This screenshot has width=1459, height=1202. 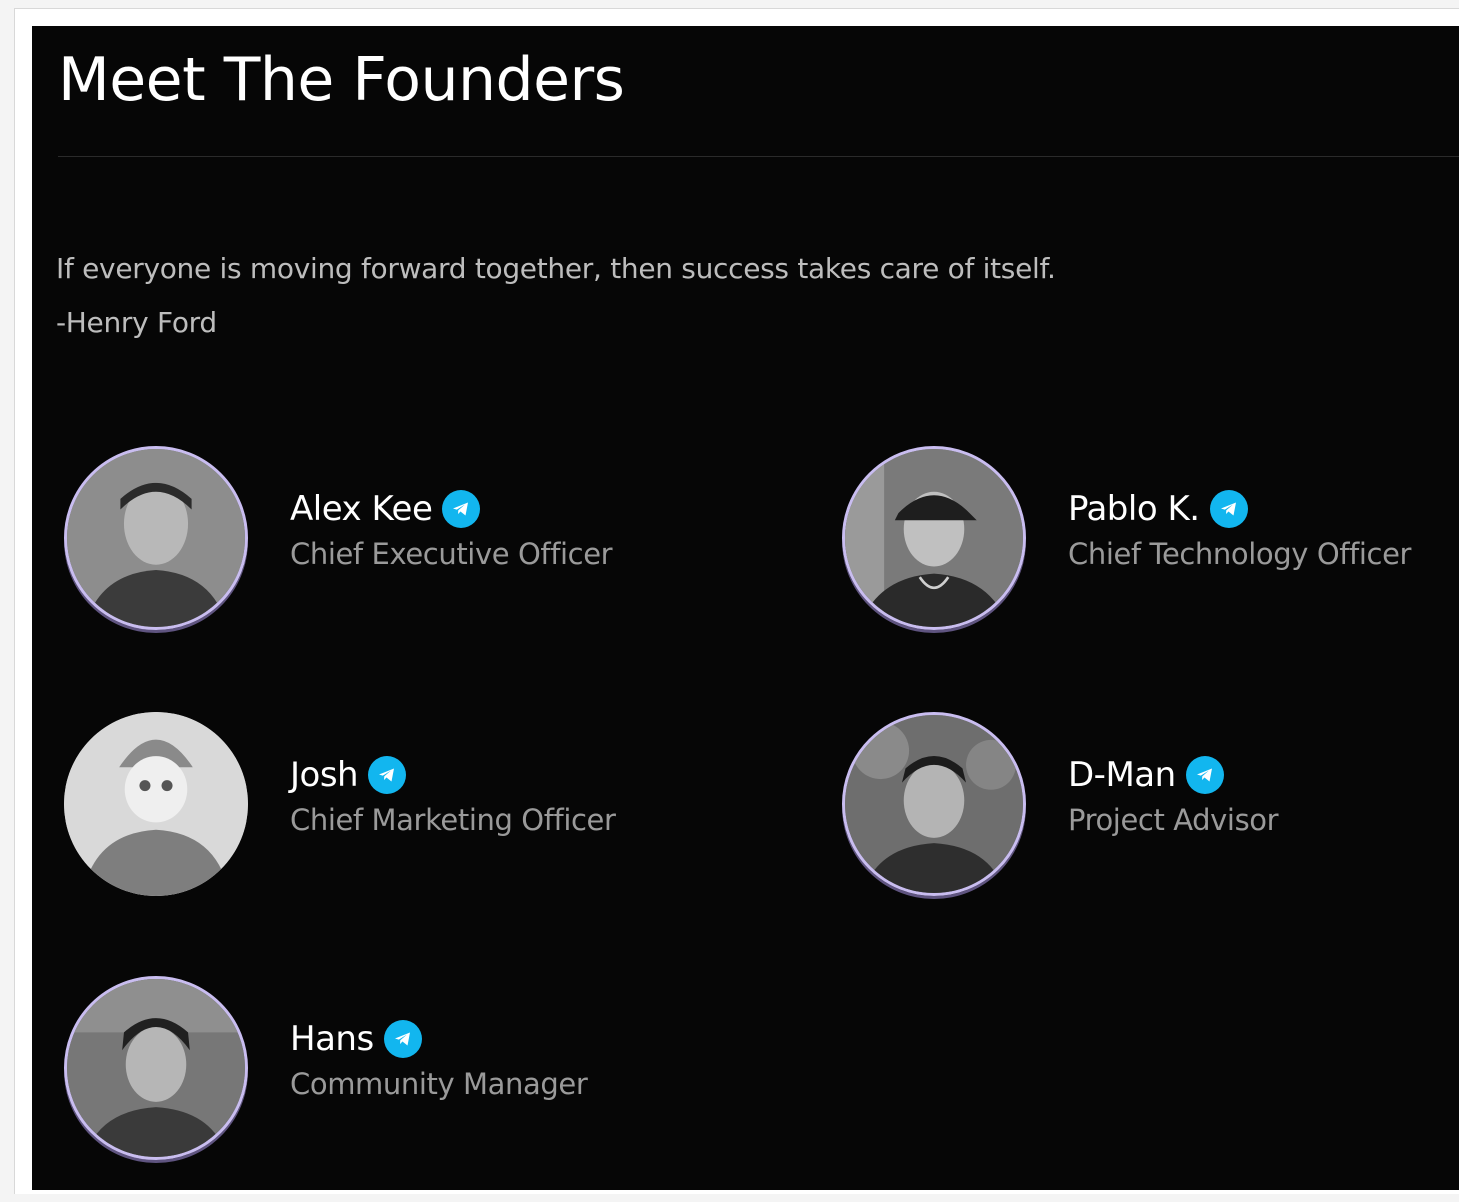 I want to click on founder-role: Chief Marketing Officer, so click(x=453, y=820).